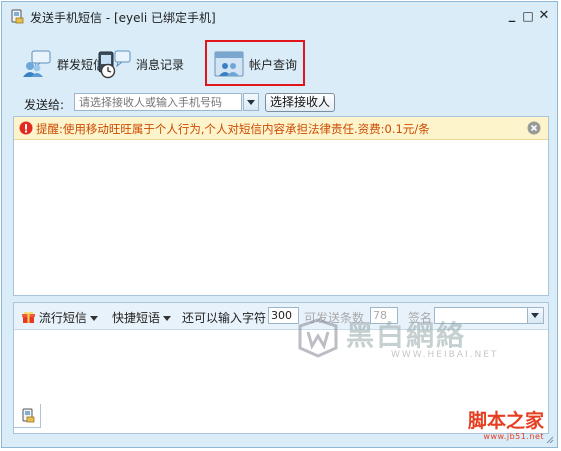  I want to click on account-query-highlight, so click(255, 63).